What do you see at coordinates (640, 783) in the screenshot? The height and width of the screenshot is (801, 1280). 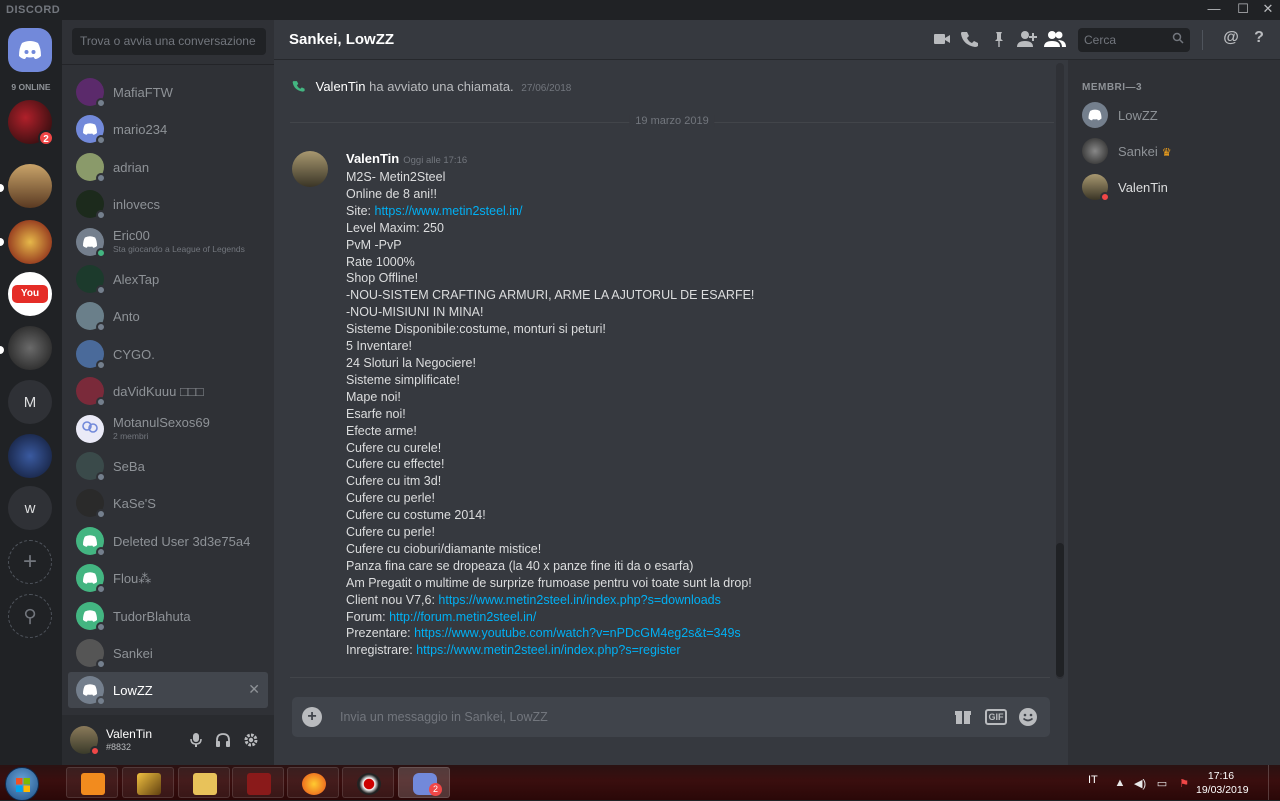 I see `windows-taskbar: 2 IT ▲ ◀) ▭ ⚑ 17:16 19/03/2019` at bounding box center [640, 783].